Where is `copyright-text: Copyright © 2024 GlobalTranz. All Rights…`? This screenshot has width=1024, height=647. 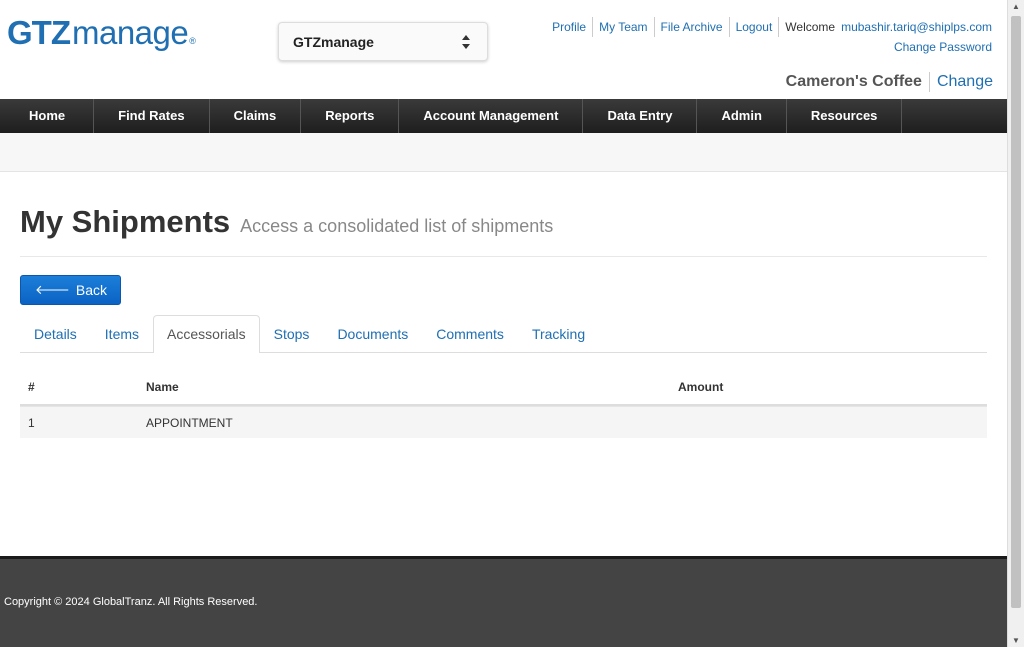
copyright-text: Copyright © 2024 GlobalTranz. All Rights… is located at coordinates (131, 602).